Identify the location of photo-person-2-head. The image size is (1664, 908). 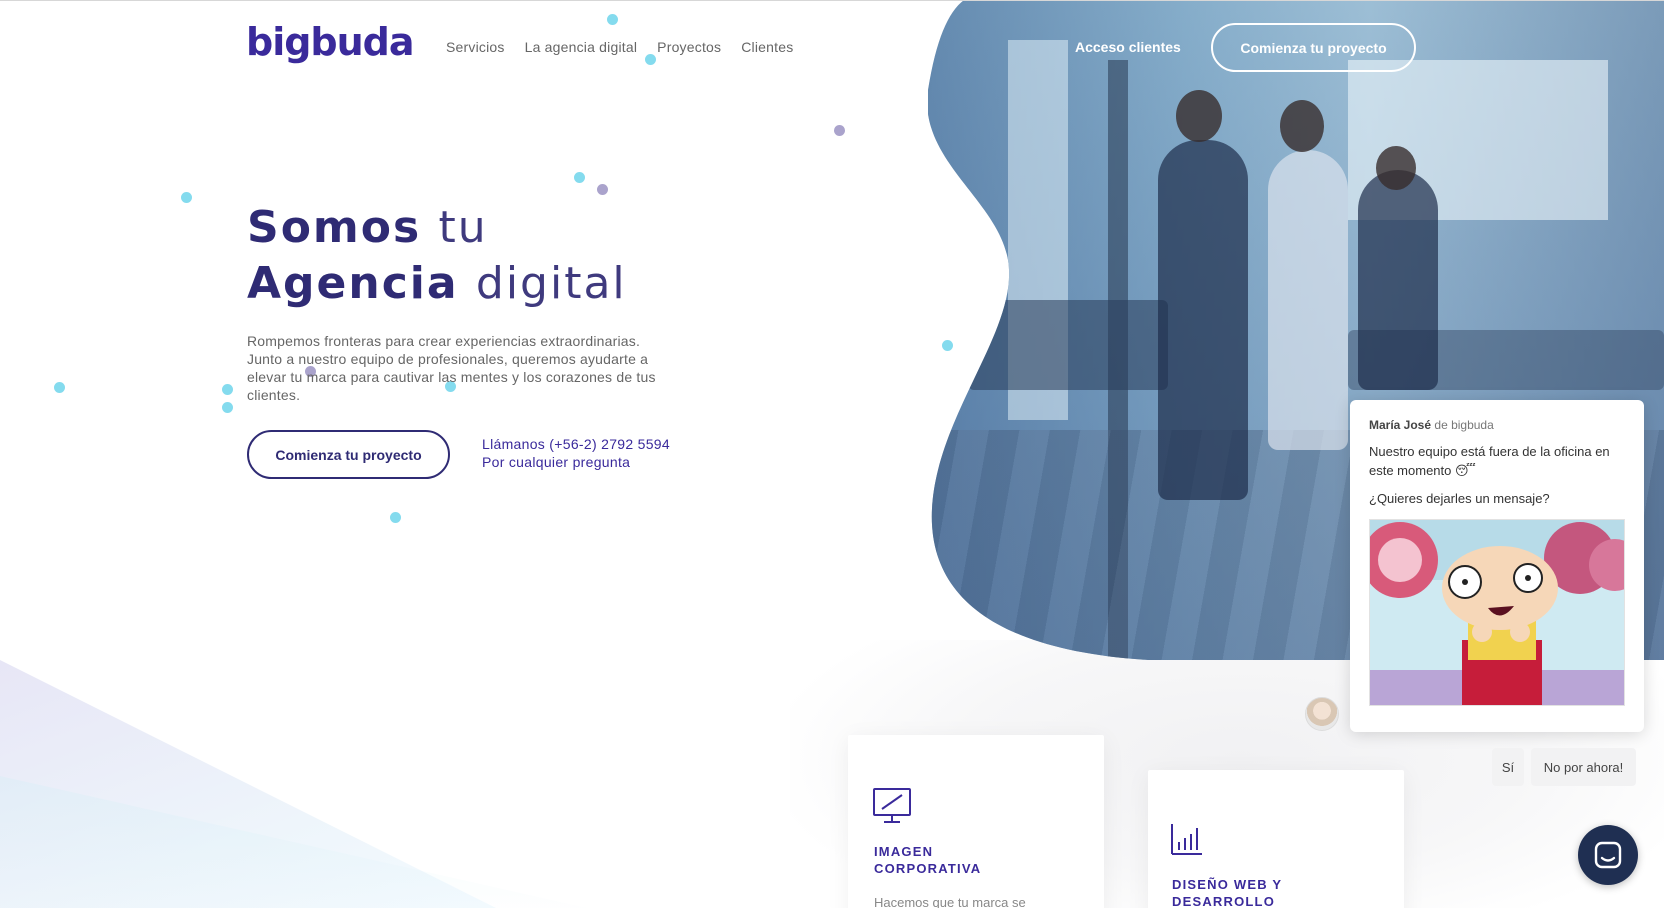
(1302, 126).